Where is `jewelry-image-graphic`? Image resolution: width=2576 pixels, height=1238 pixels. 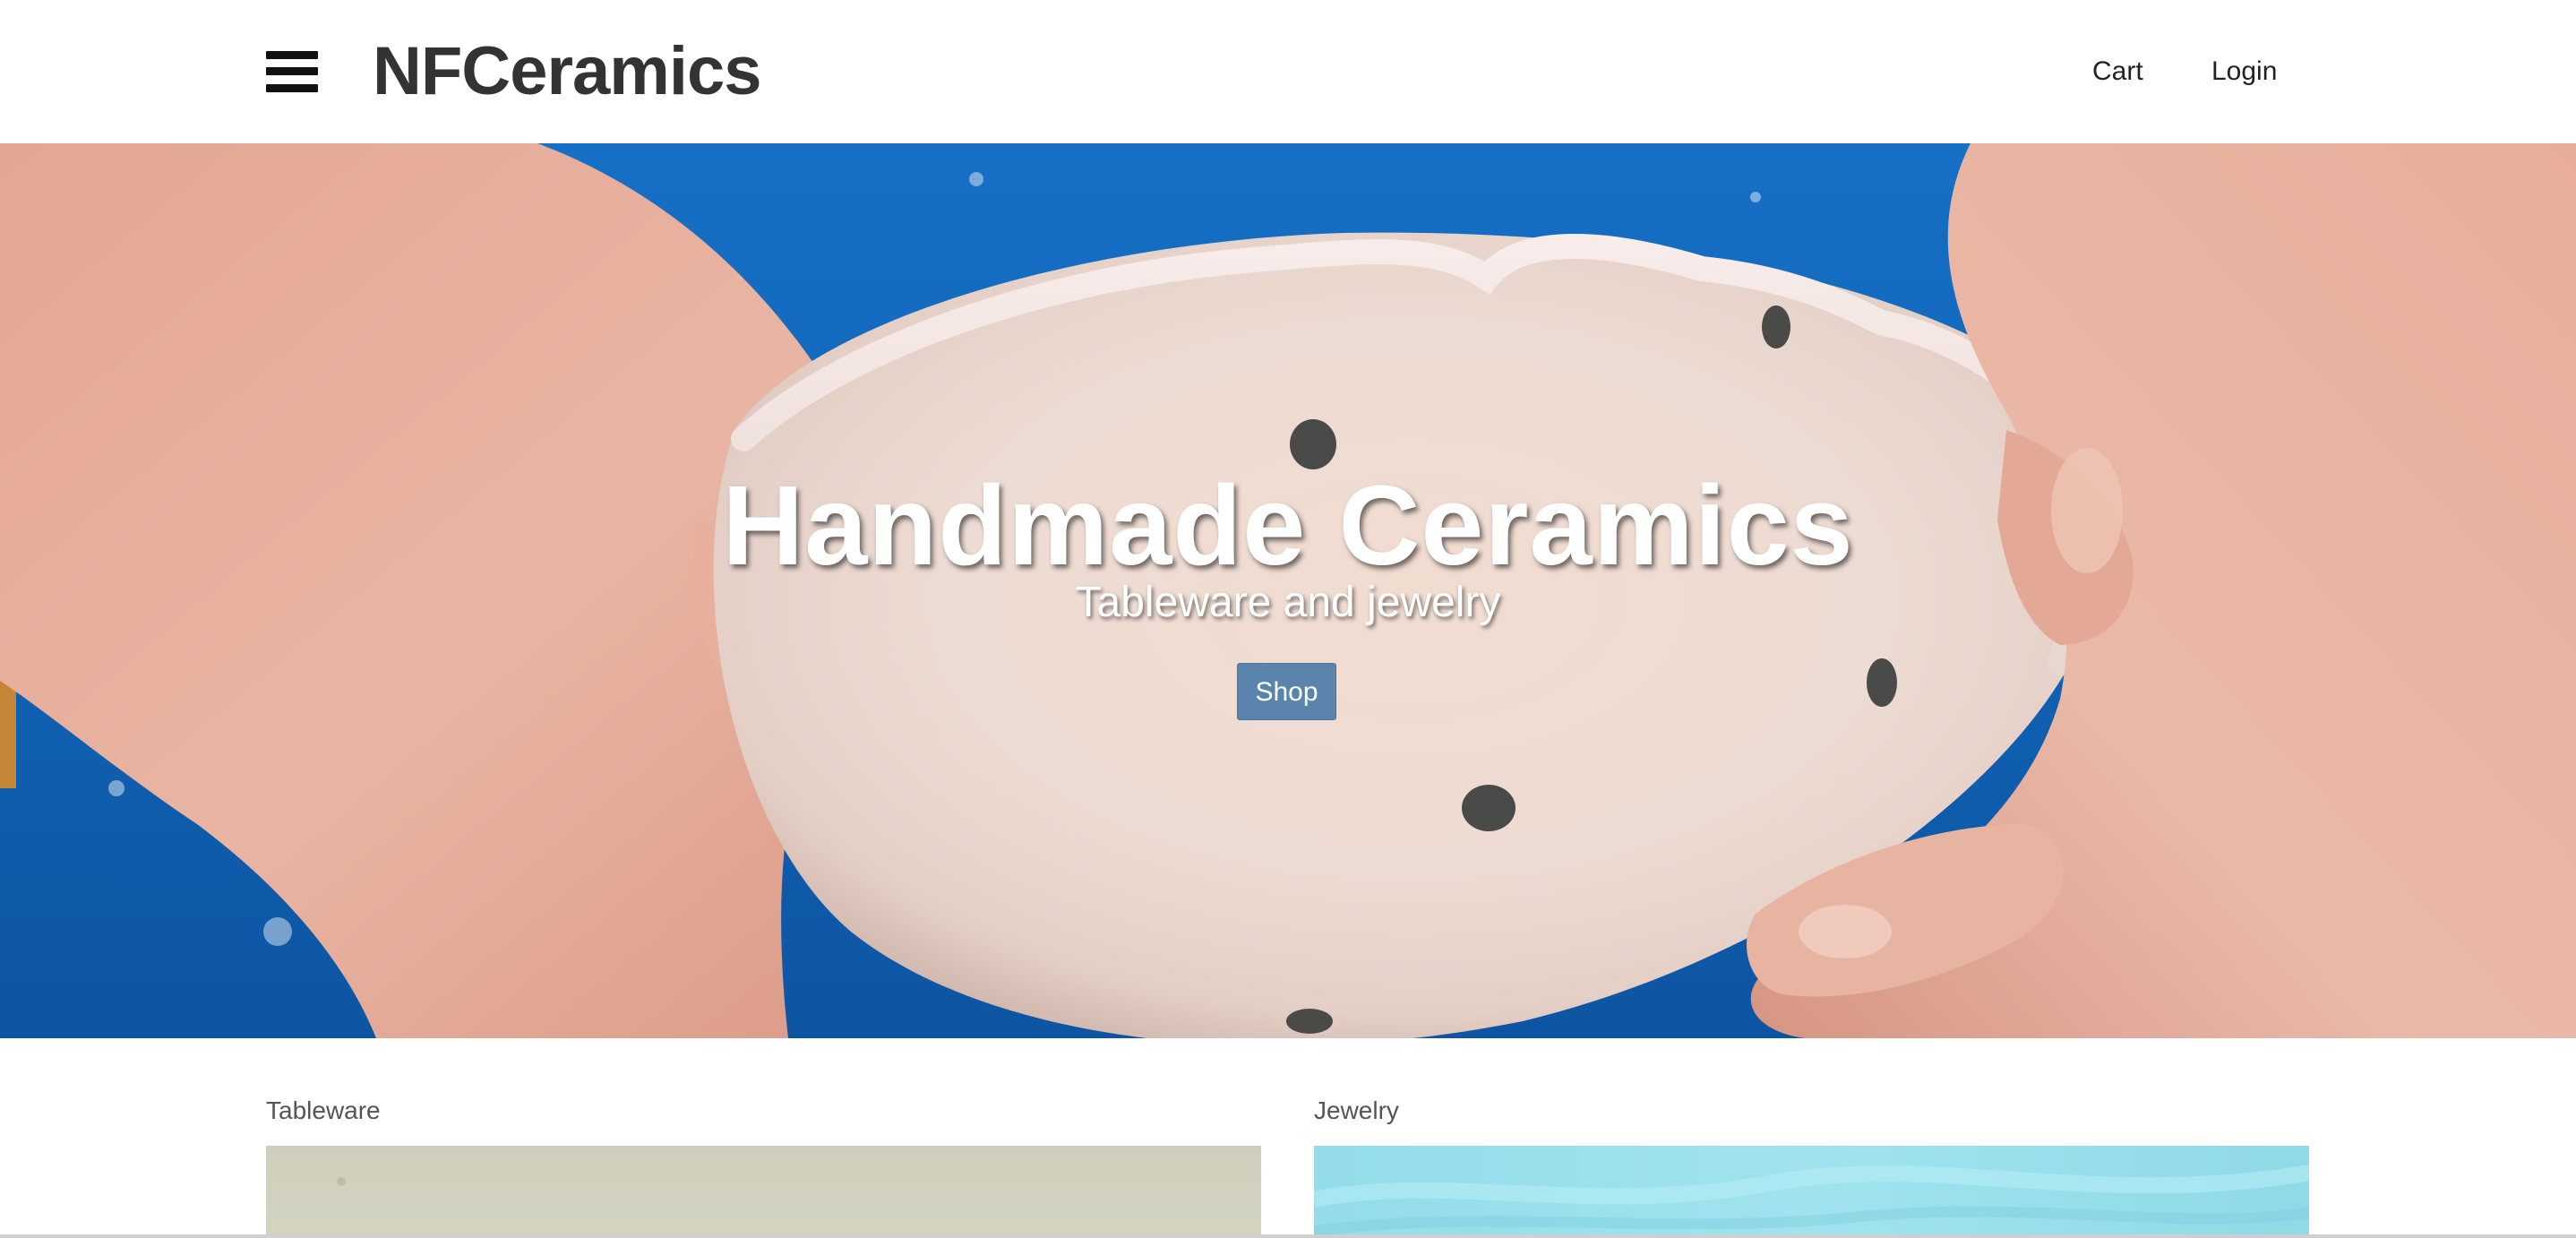
jewelry-image-graphic is located at coordinates (1811, 1200).